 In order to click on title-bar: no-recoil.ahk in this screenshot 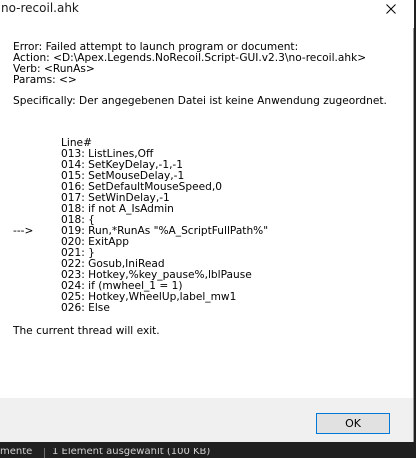, I will do `click(207, 14)`.